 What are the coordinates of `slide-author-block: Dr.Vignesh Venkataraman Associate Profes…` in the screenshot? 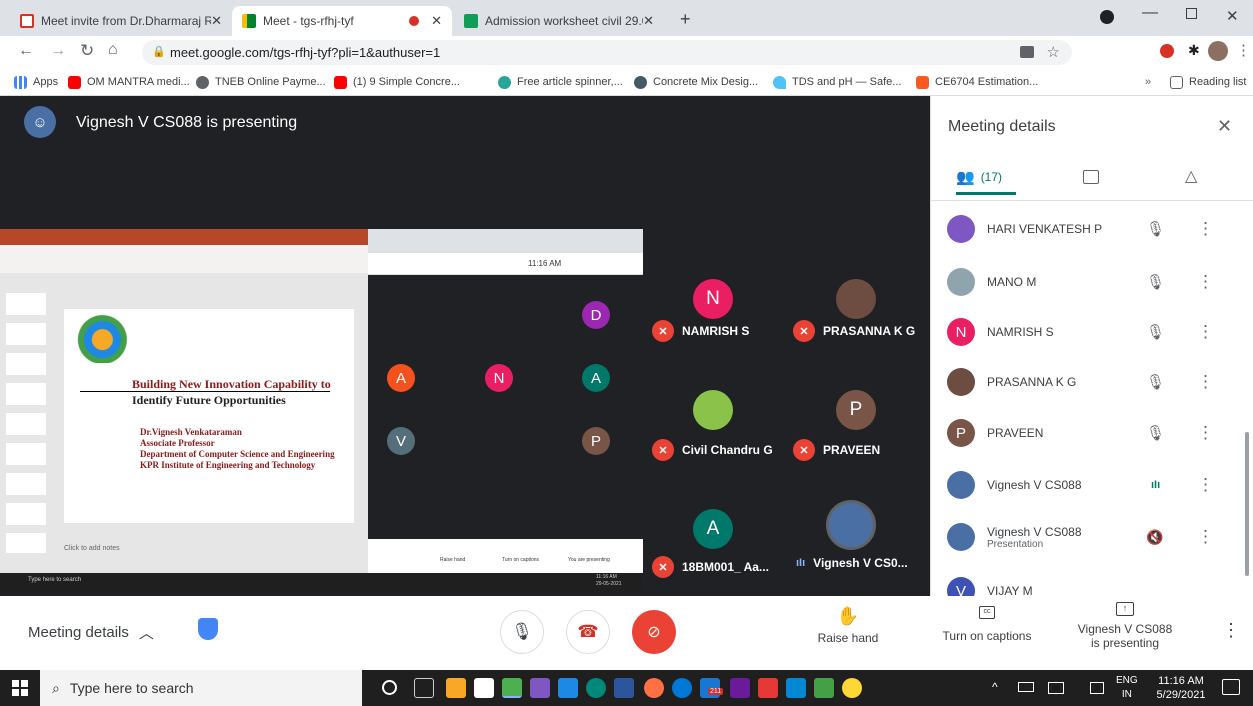 It's located at (240, 449).